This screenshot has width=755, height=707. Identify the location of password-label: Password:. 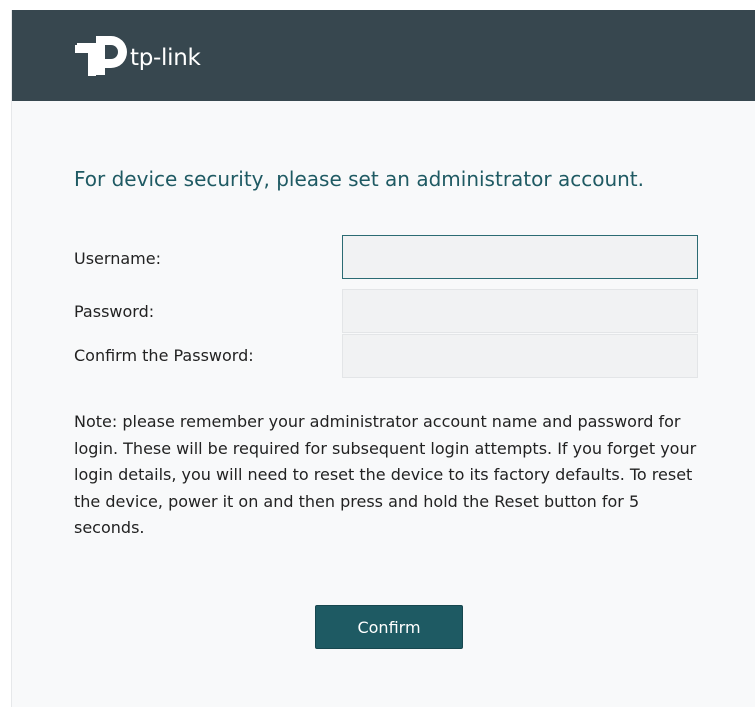
(114, 311).